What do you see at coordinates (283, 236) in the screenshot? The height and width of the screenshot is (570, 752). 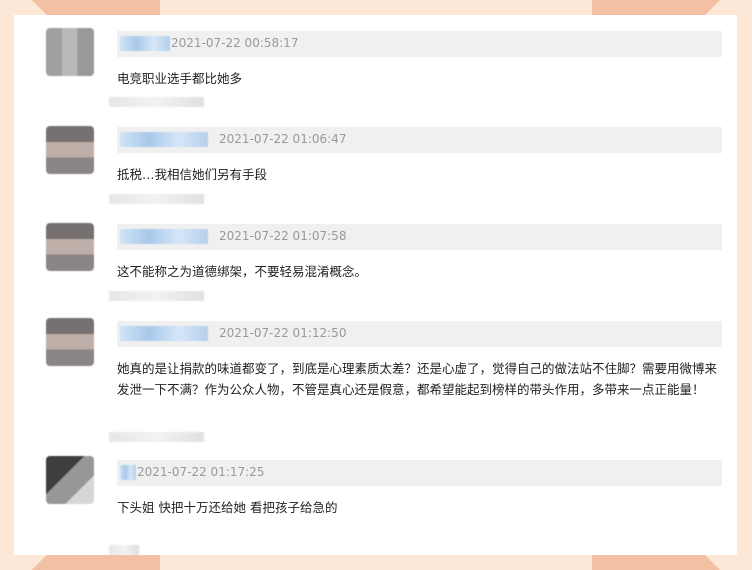 I see `comment-timestamp: 2021-07-22 01:07:58` at bounding box center [283, 236].